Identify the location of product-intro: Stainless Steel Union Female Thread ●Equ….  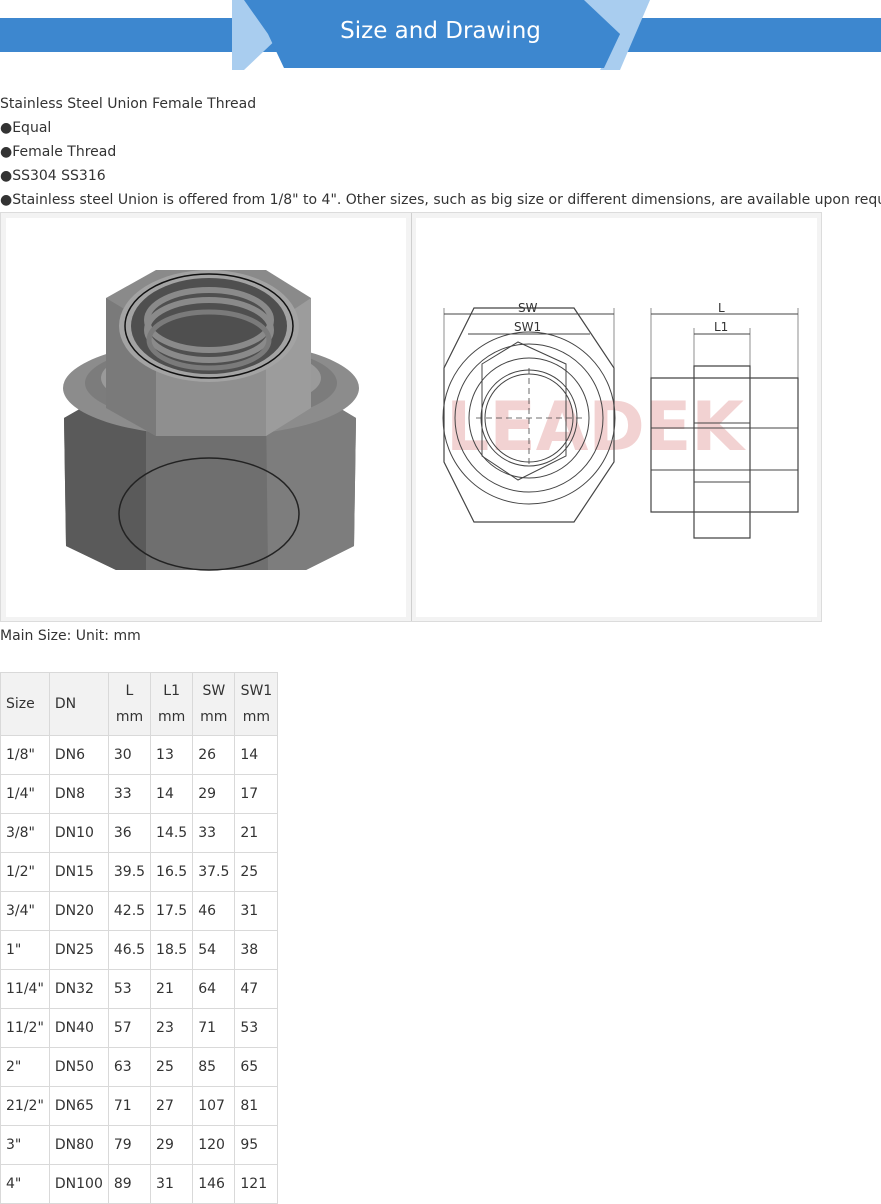
(440, 152).